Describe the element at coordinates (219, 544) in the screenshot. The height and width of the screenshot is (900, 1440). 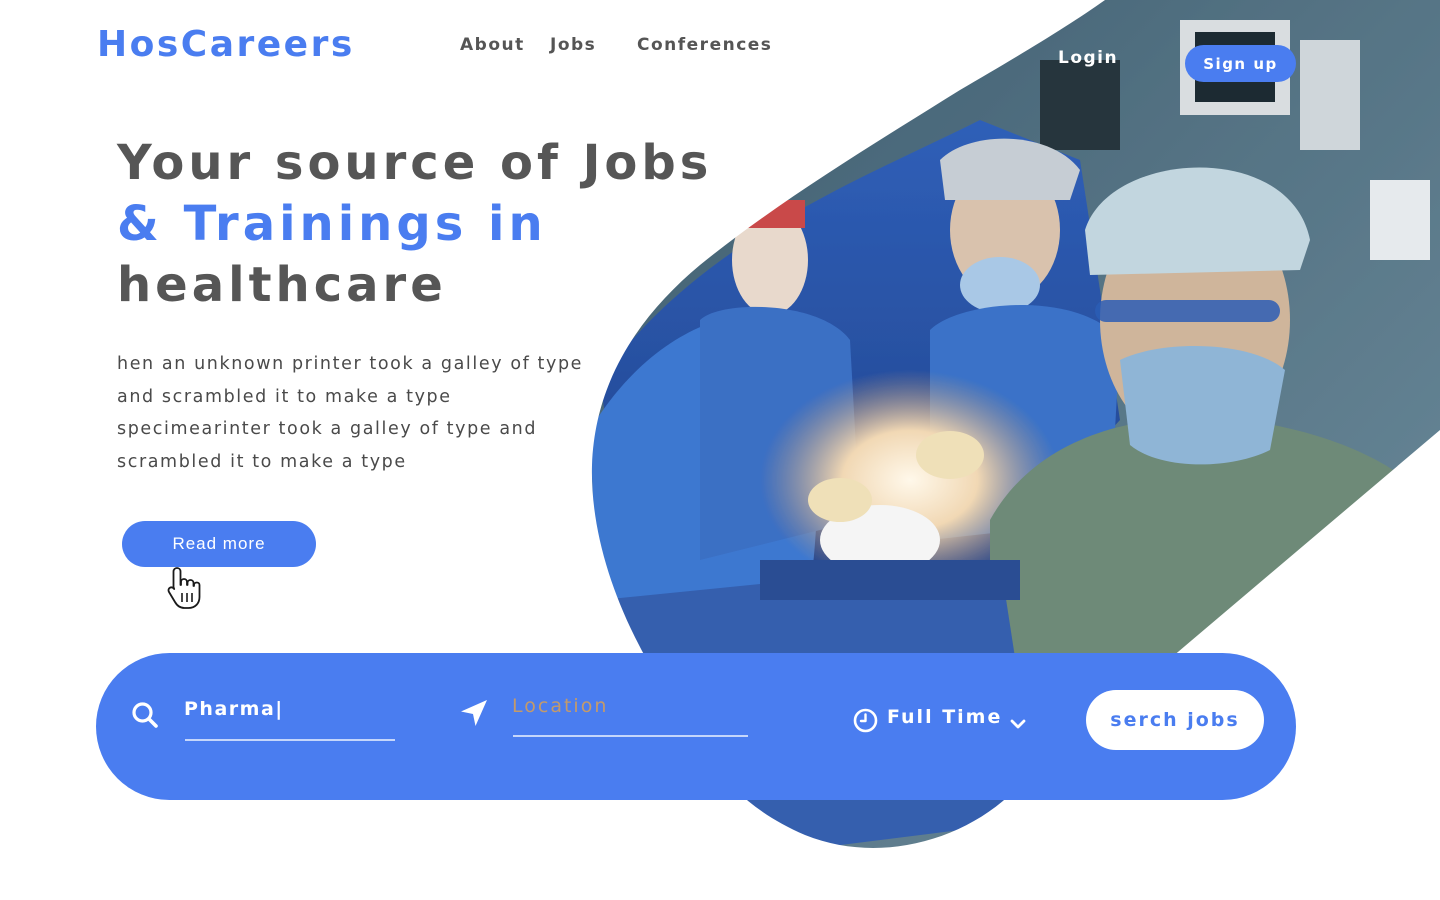
I see `read-more-button: Read more` at that location.